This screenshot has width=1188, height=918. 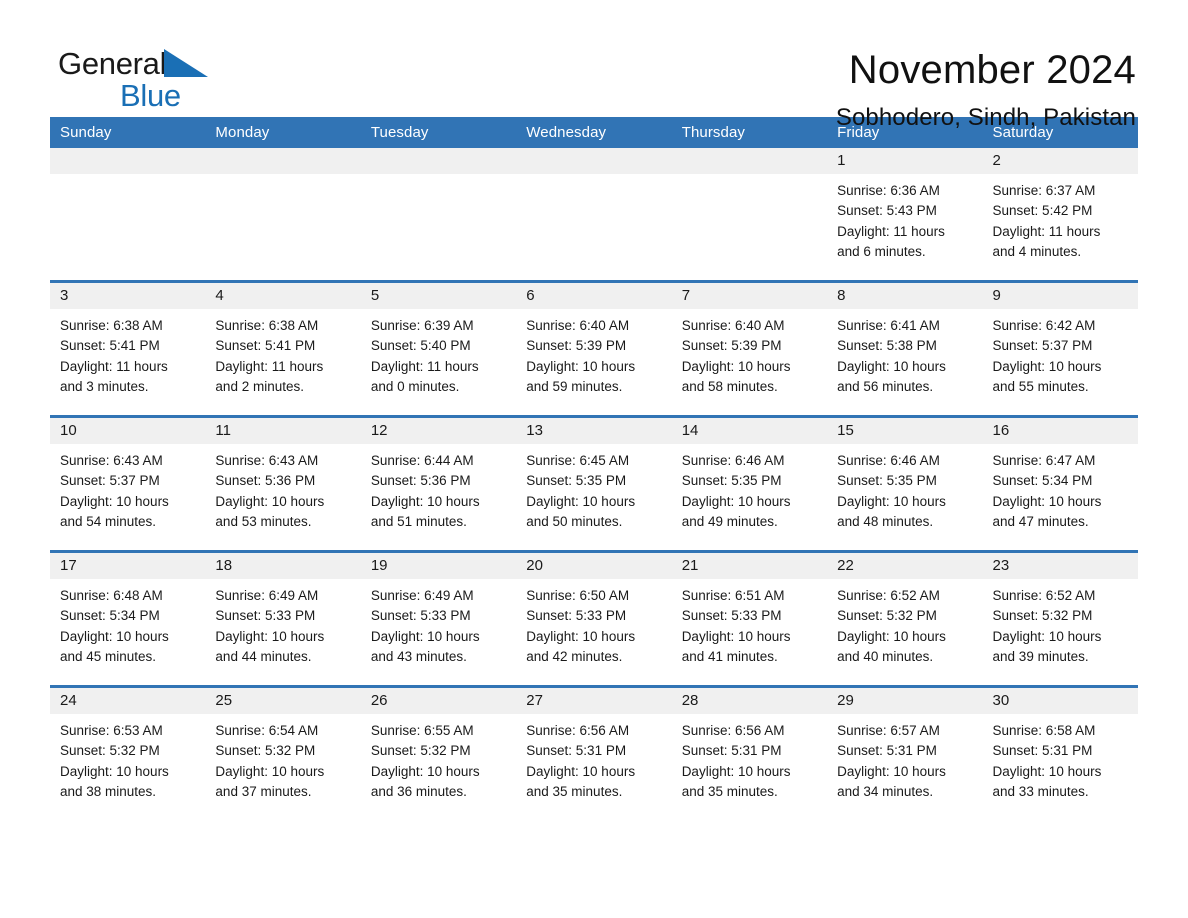 What do you see at coordinates (1060, 566) in the screenshot?
I see `day-number: 23` at bounding box center [1060, 566].